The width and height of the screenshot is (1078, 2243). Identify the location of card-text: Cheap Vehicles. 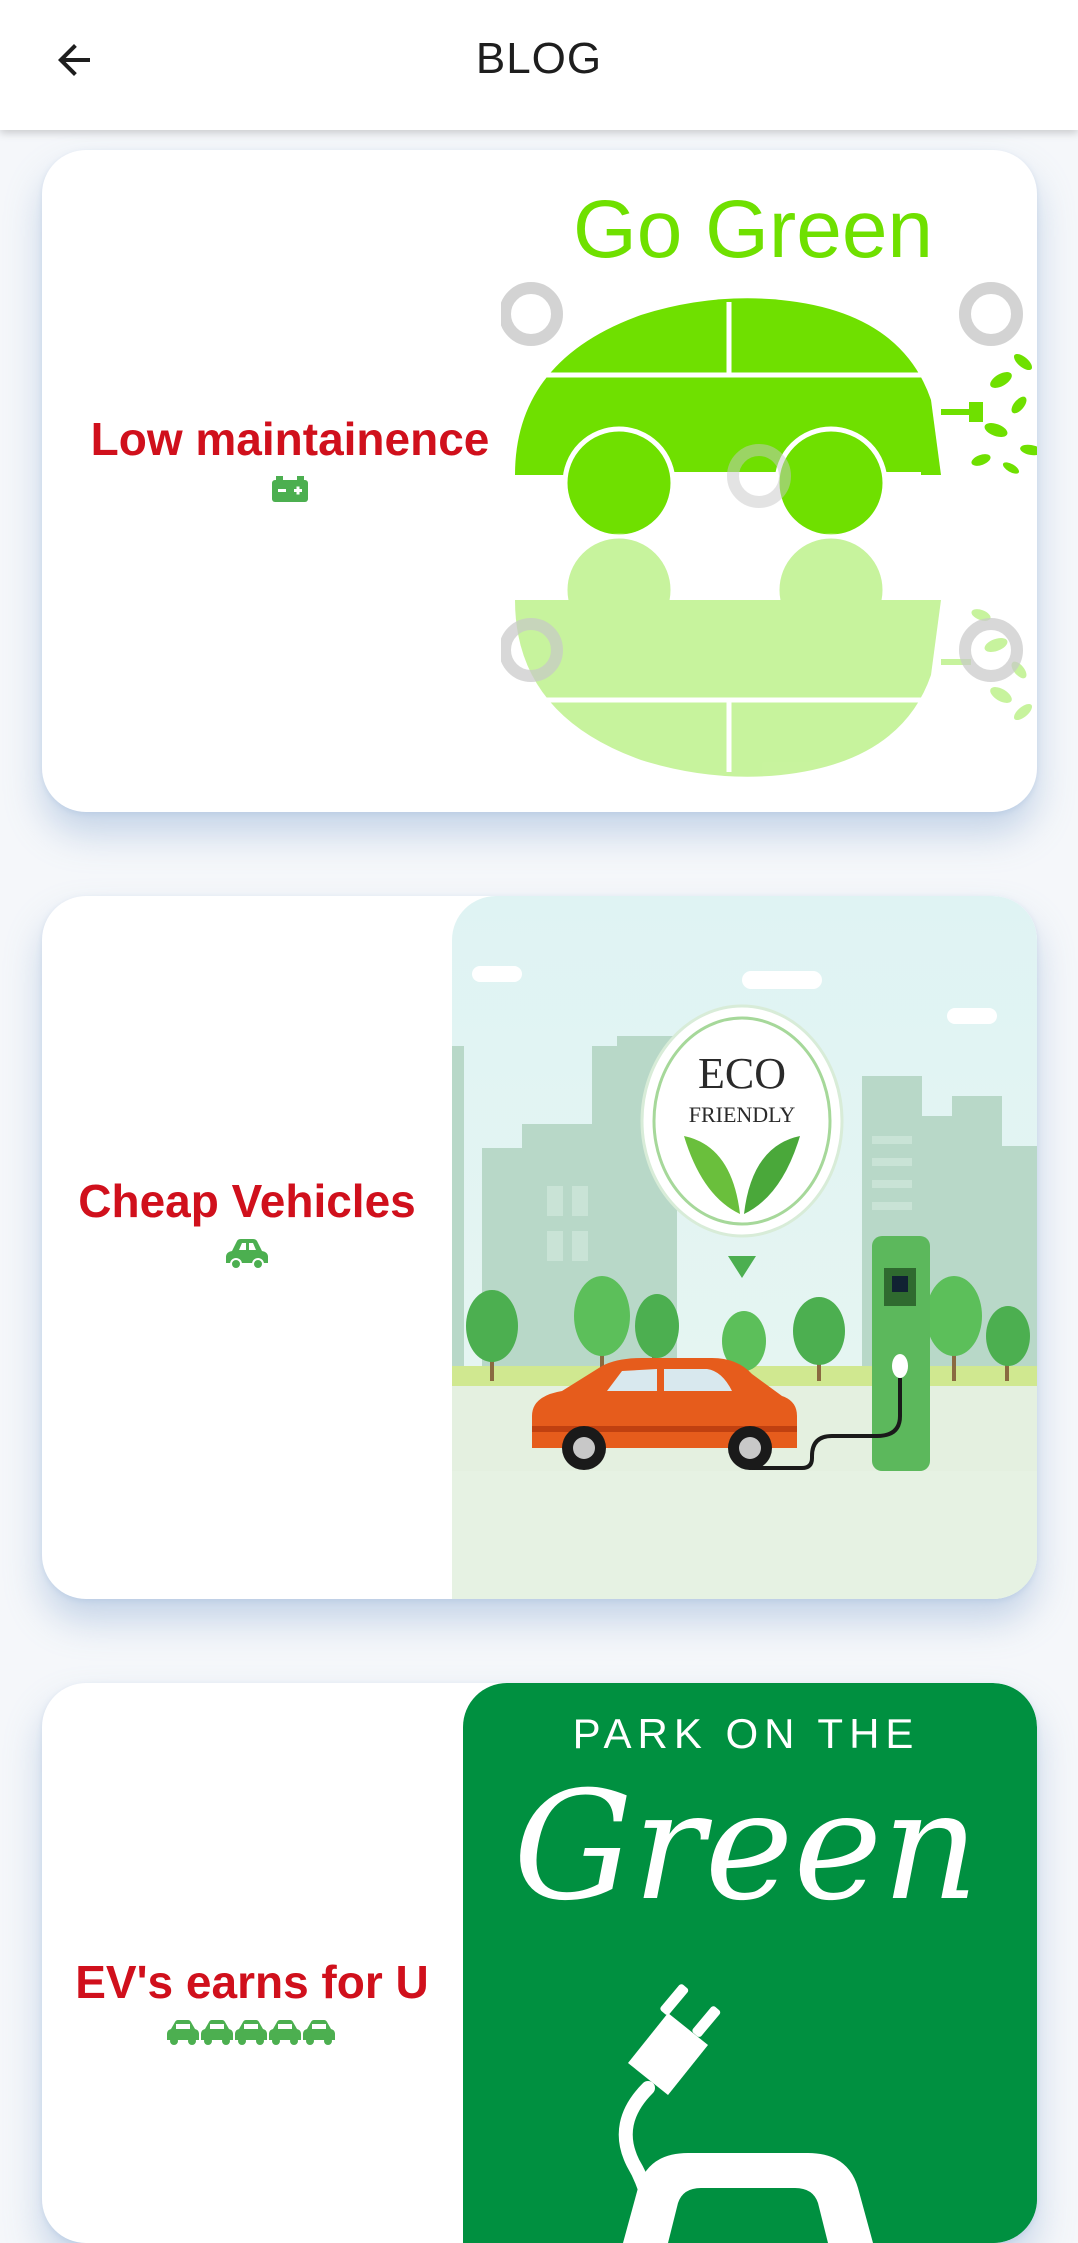
(247, 1222).